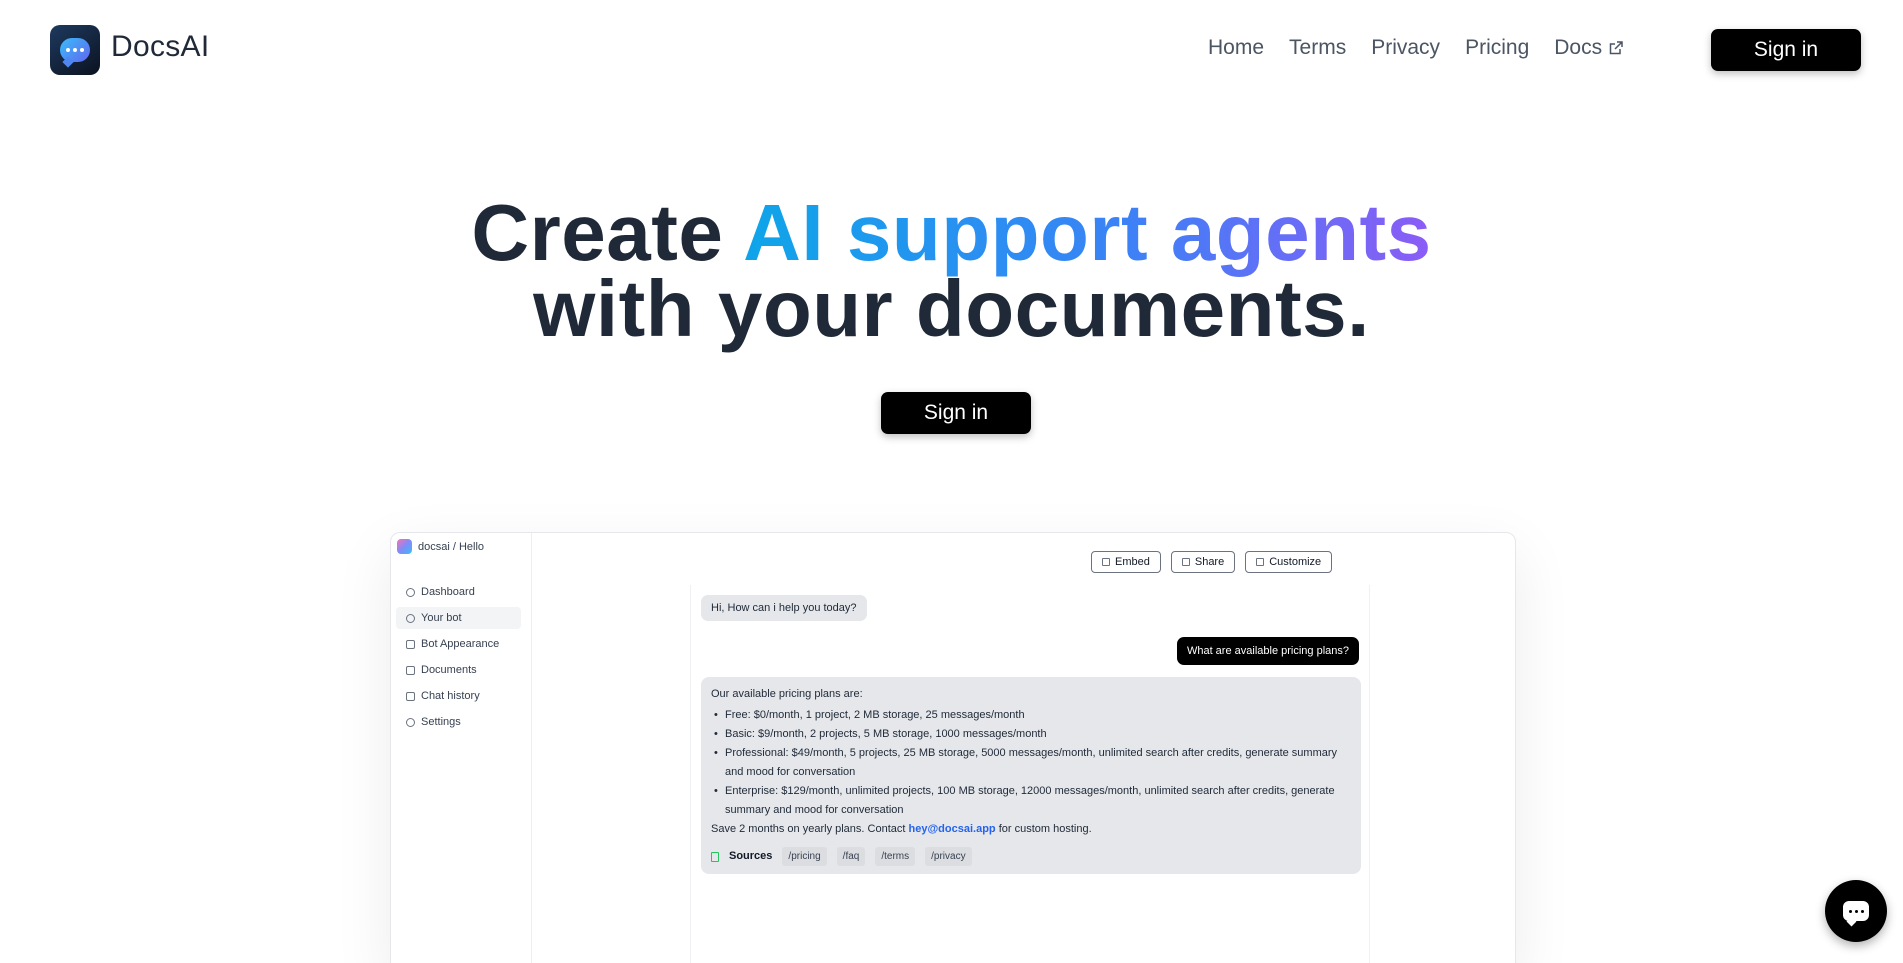 The height and width of the screenshot is (963, 1903). I want to click on chat-widget-button, so click(1856, 911).